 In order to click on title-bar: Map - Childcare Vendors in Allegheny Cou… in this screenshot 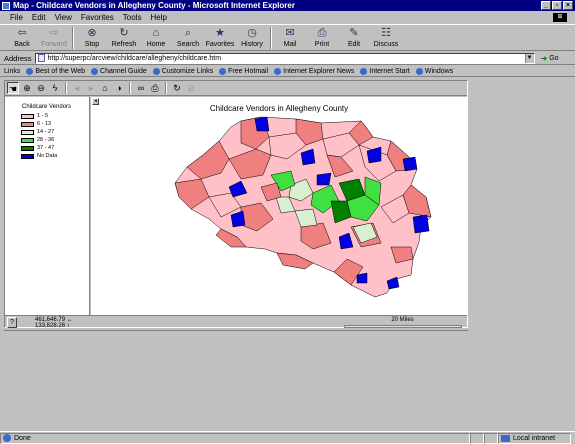, I will do `click(287, 5)`.